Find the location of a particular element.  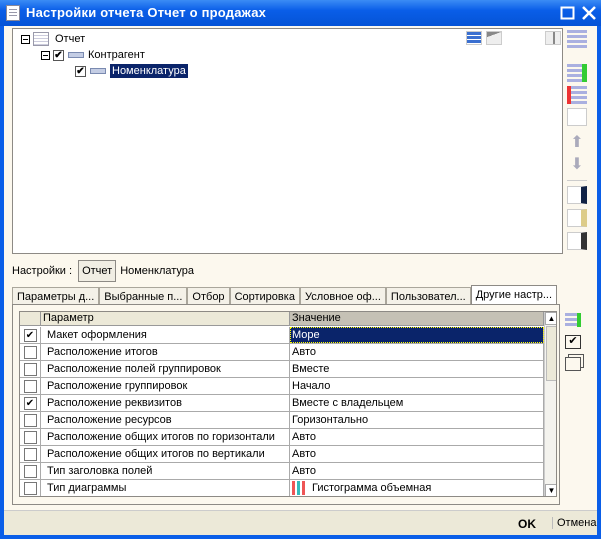

move-down-icon: ⬇ is located at coordinates (577, 163).